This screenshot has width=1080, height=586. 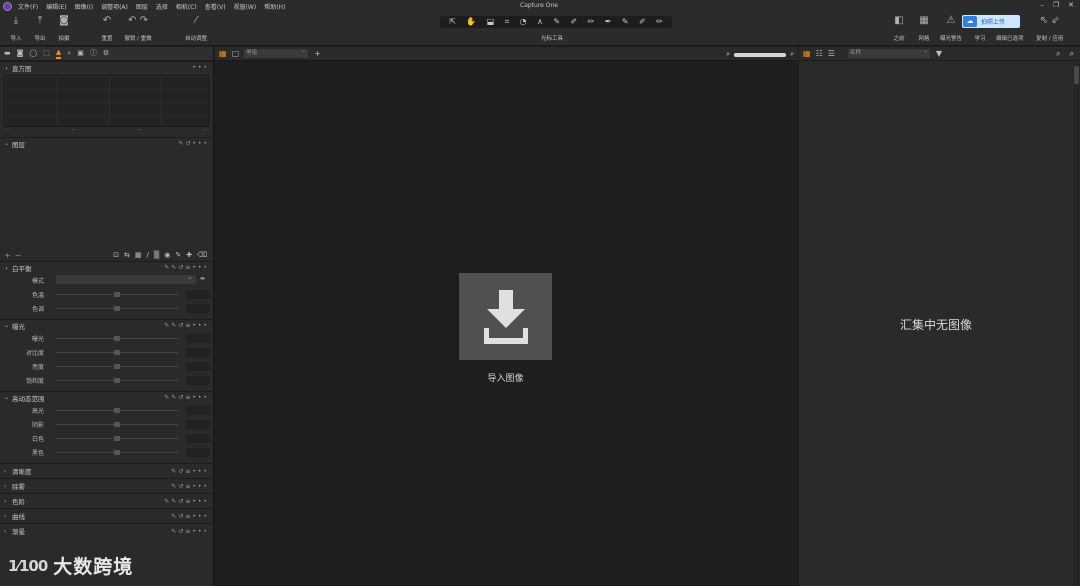 I want to click on zoom-slider, so click(x=760, y=54).